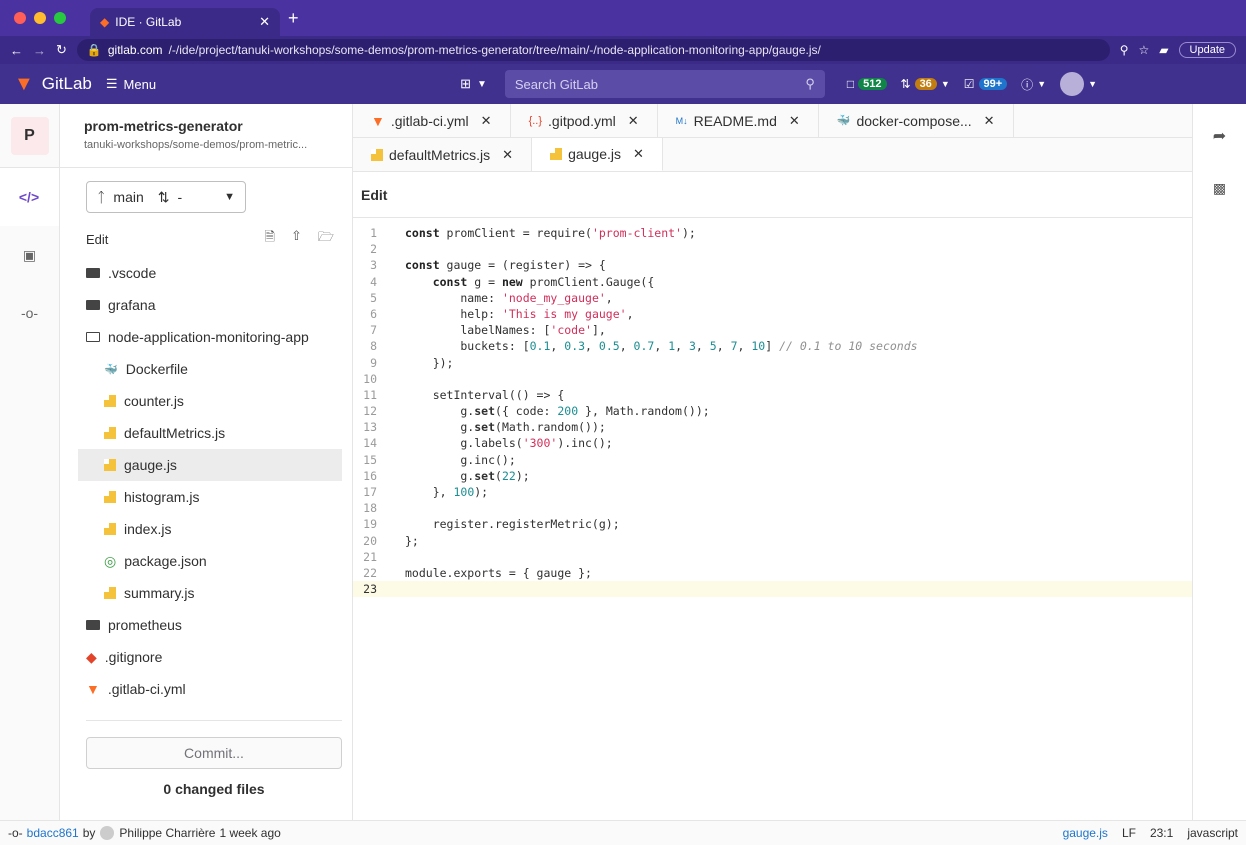 The image size is (1246, 845). What do you see at coordinates (101, 197) in the screenshot?
I see `branch-icon: ᛏ` at bounding box center [101, 197].